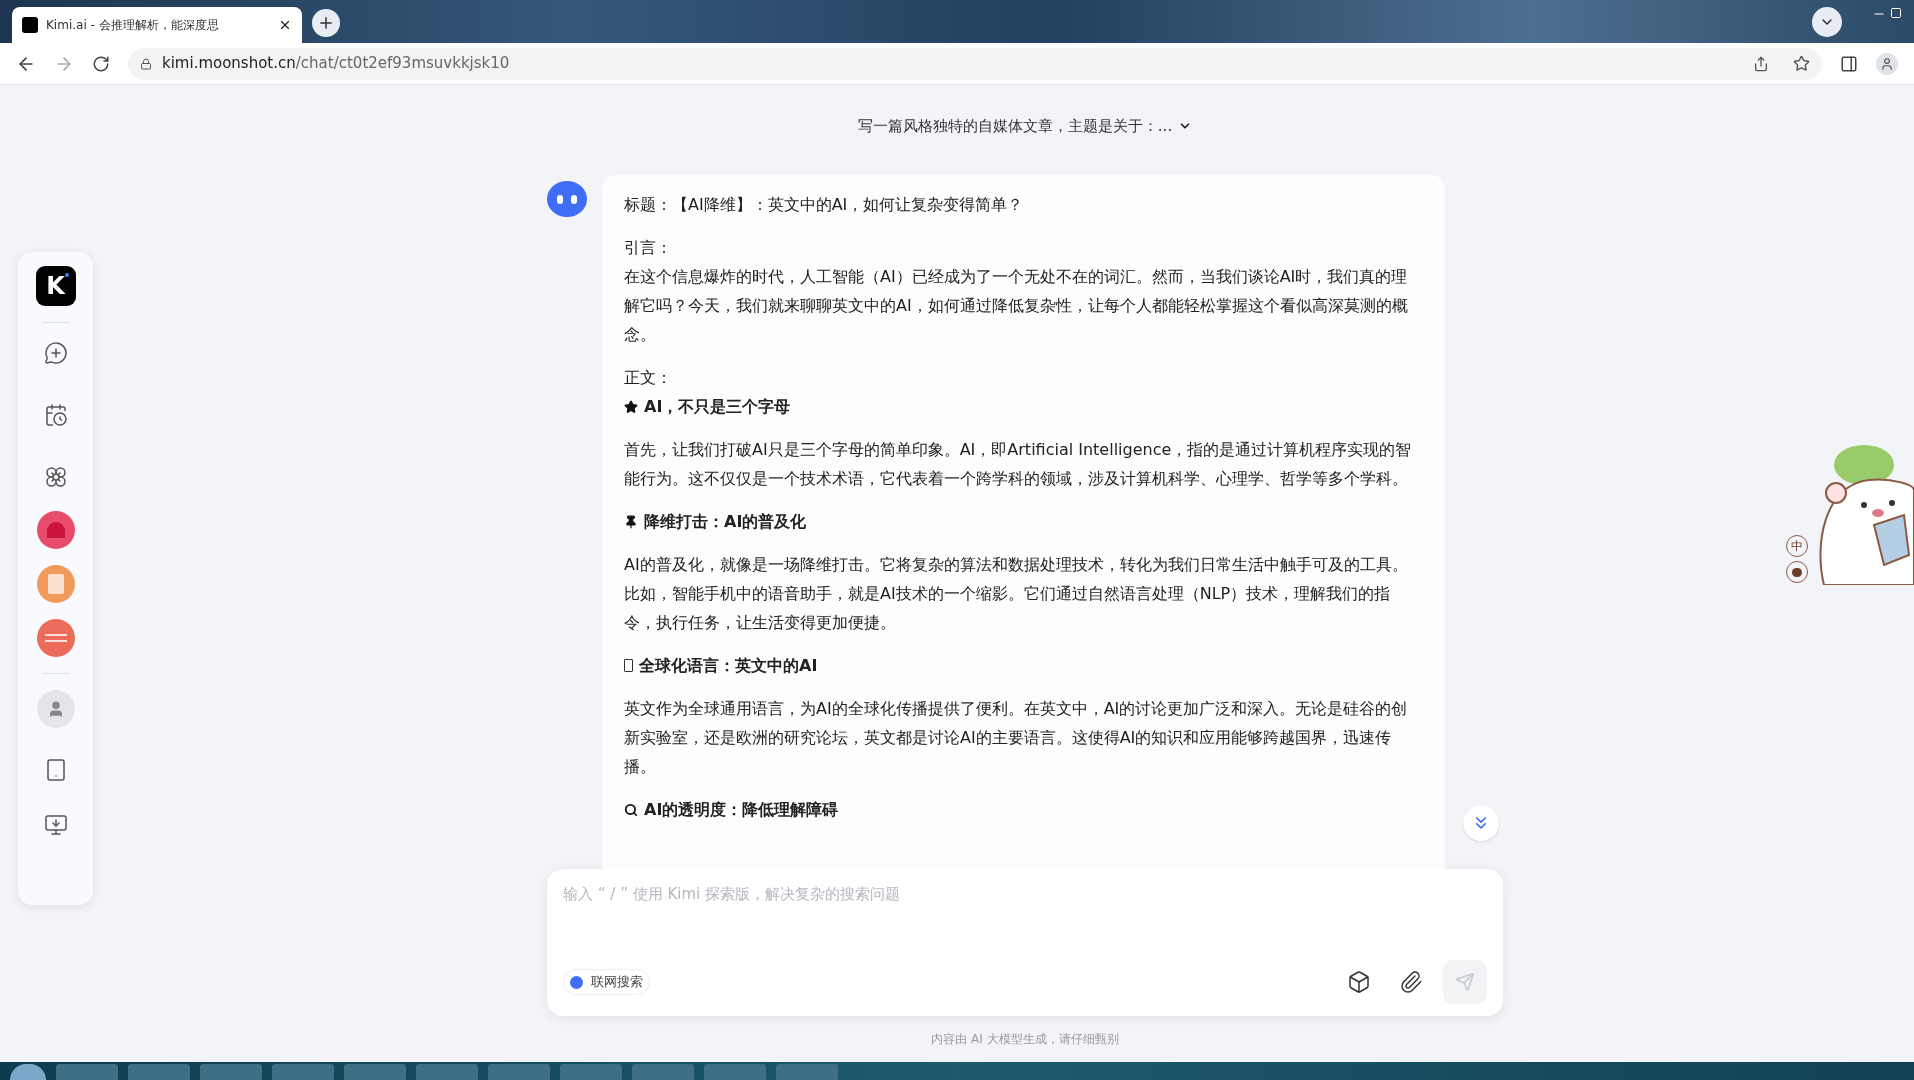  I want to click on plus-icon, so click(326, 23).